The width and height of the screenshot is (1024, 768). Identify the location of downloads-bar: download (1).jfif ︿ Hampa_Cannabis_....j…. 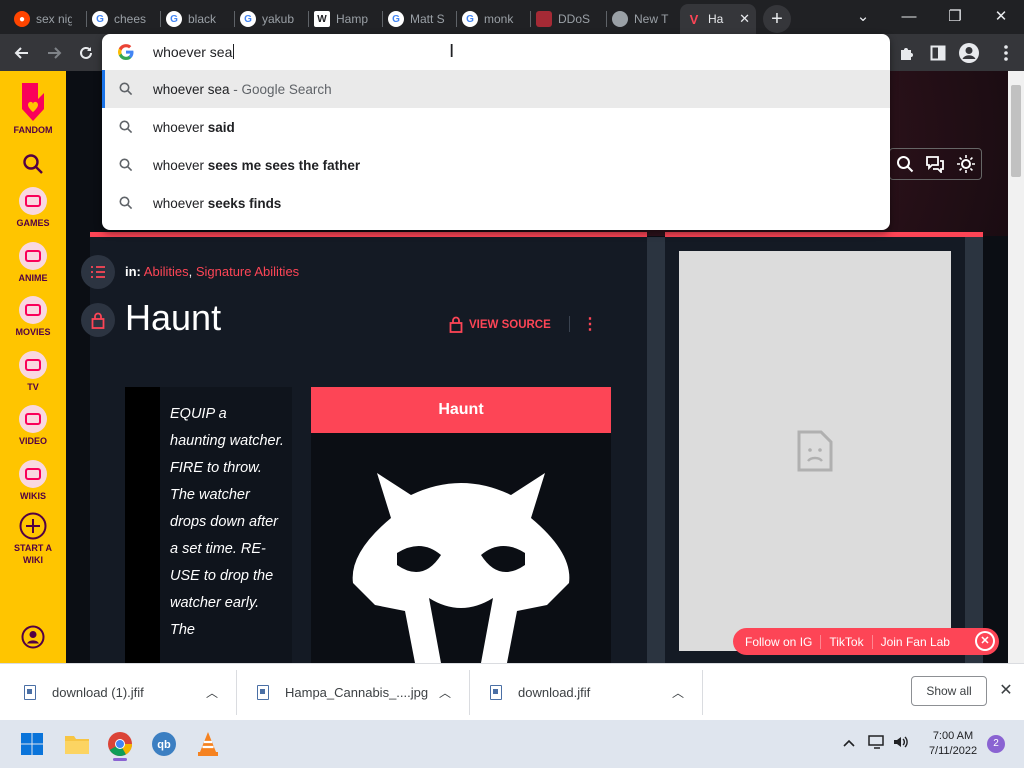
(512, 691).